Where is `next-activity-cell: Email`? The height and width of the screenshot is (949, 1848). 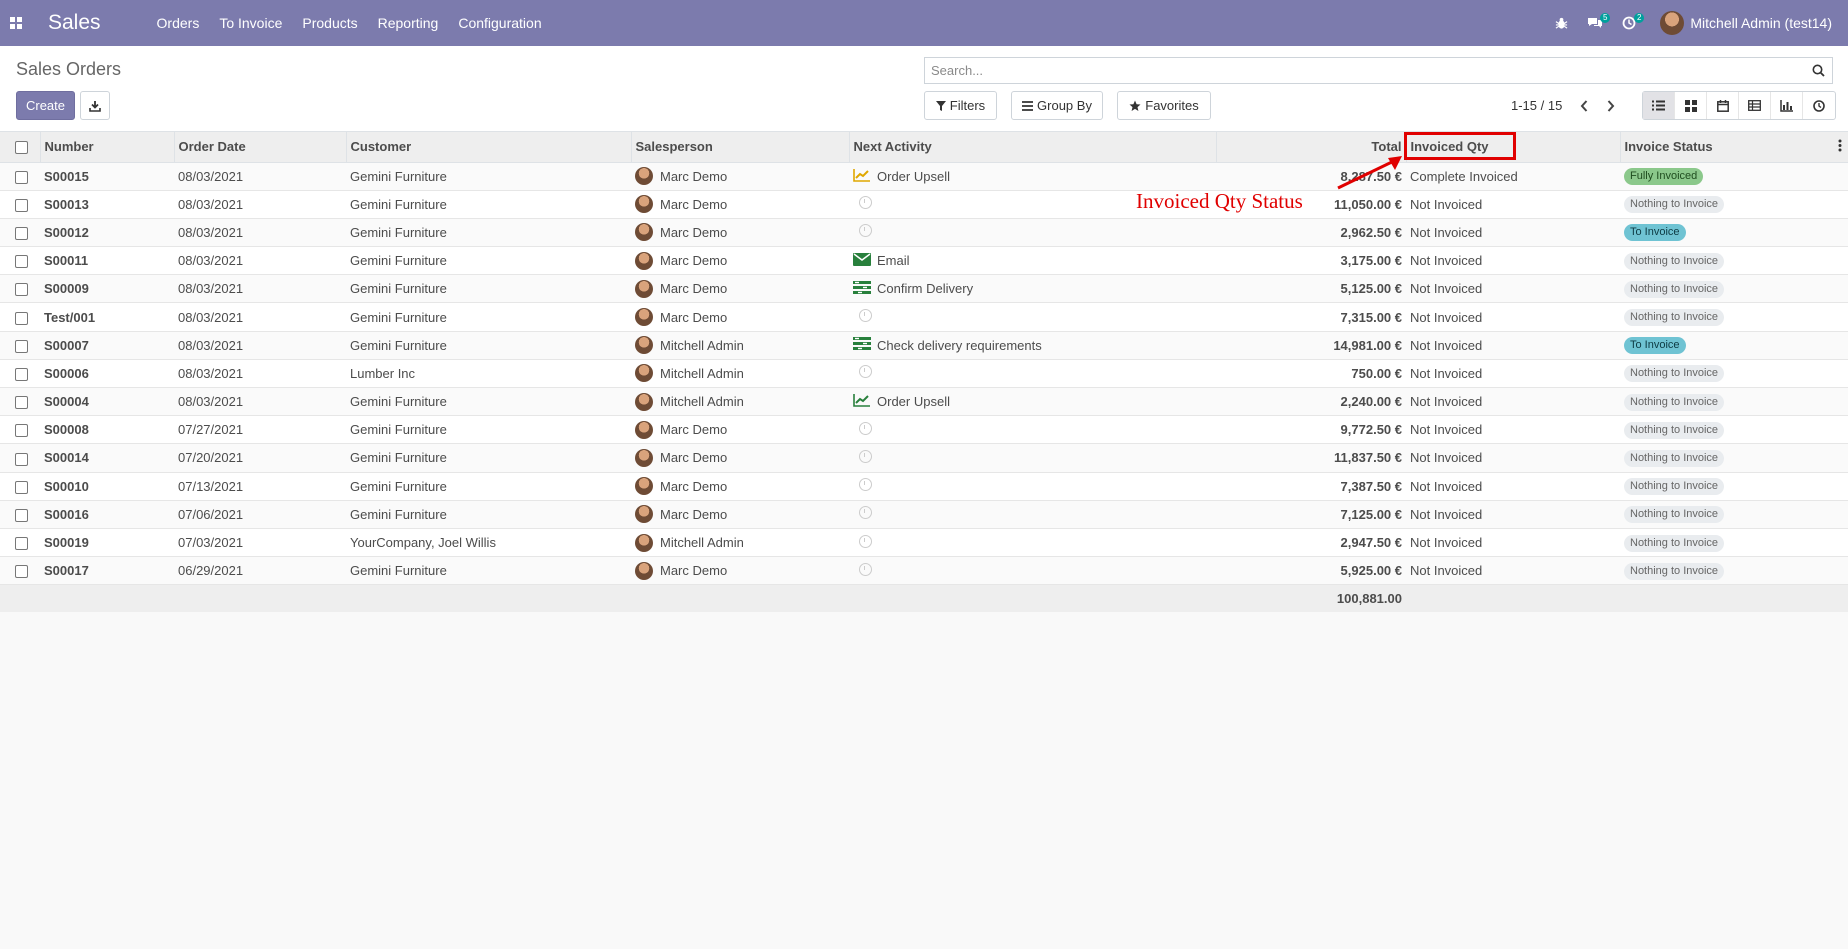
next-activity-cell: Email is located at coordinates (1032, 261).